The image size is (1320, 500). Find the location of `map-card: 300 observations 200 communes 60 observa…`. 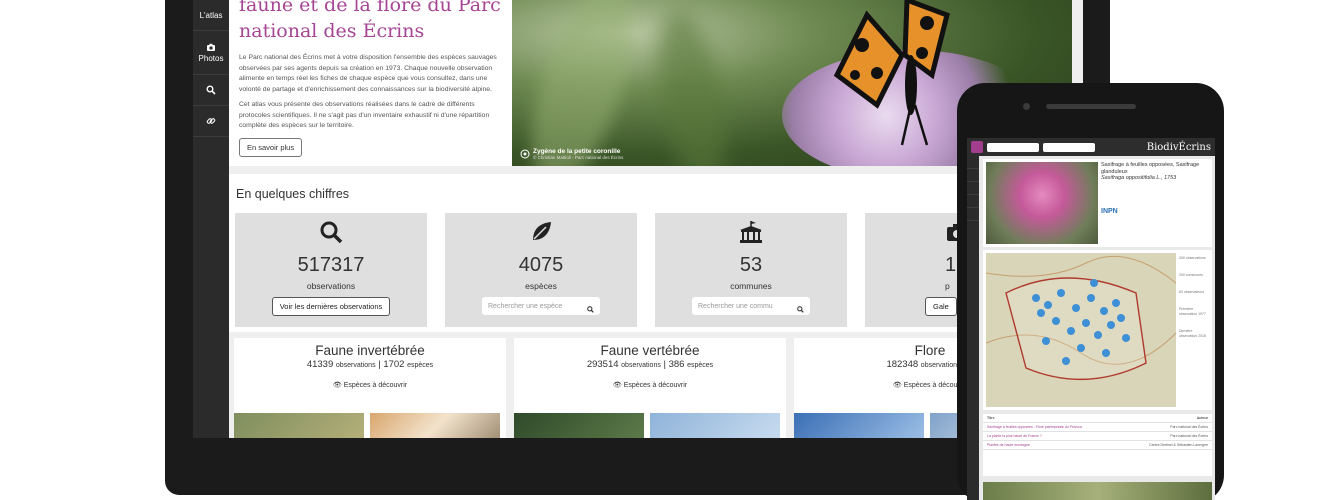

map-card: 300 observations 200 communes 60 observa… is located at coordinates (1097, 330).